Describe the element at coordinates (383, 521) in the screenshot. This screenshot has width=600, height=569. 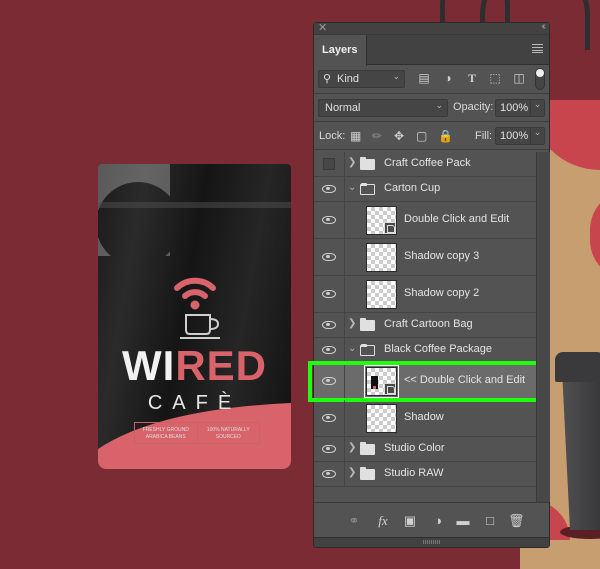
I see `layer-style-fx-icon: fx` at that location.